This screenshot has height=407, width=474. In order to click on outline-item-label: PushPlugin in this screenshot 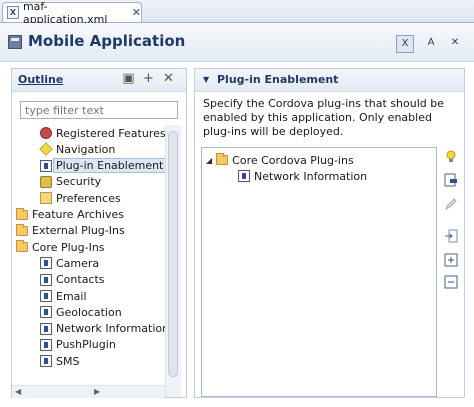, I will do `click(86, 345)`.